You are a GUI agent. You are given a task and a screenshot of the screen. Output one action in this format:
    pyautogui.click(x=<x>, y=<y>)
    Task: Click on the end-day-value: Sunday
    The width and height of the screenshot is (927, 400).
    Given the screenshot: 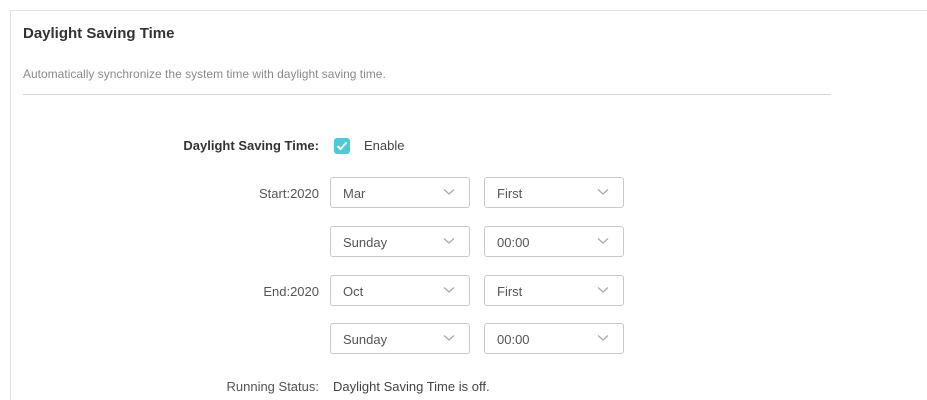 What is the action you would take?
    pyautogui.click(x=365, y=339)
    